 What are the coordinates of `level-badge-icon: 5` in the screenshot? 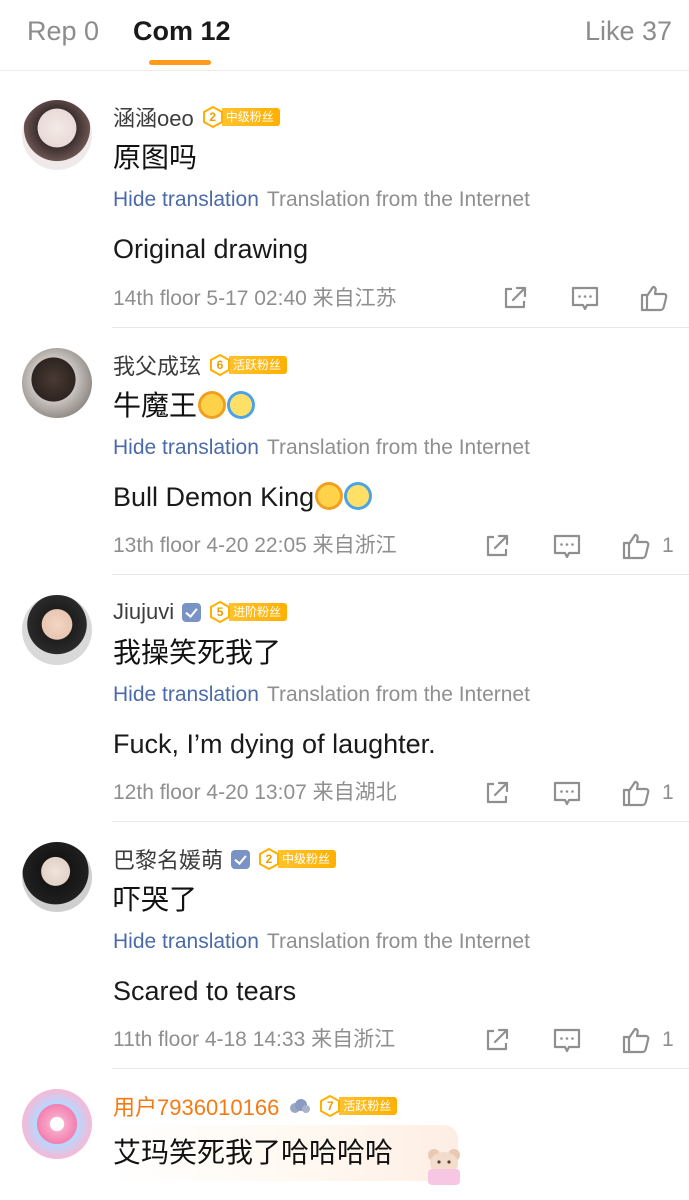 It's located at (220, 612).